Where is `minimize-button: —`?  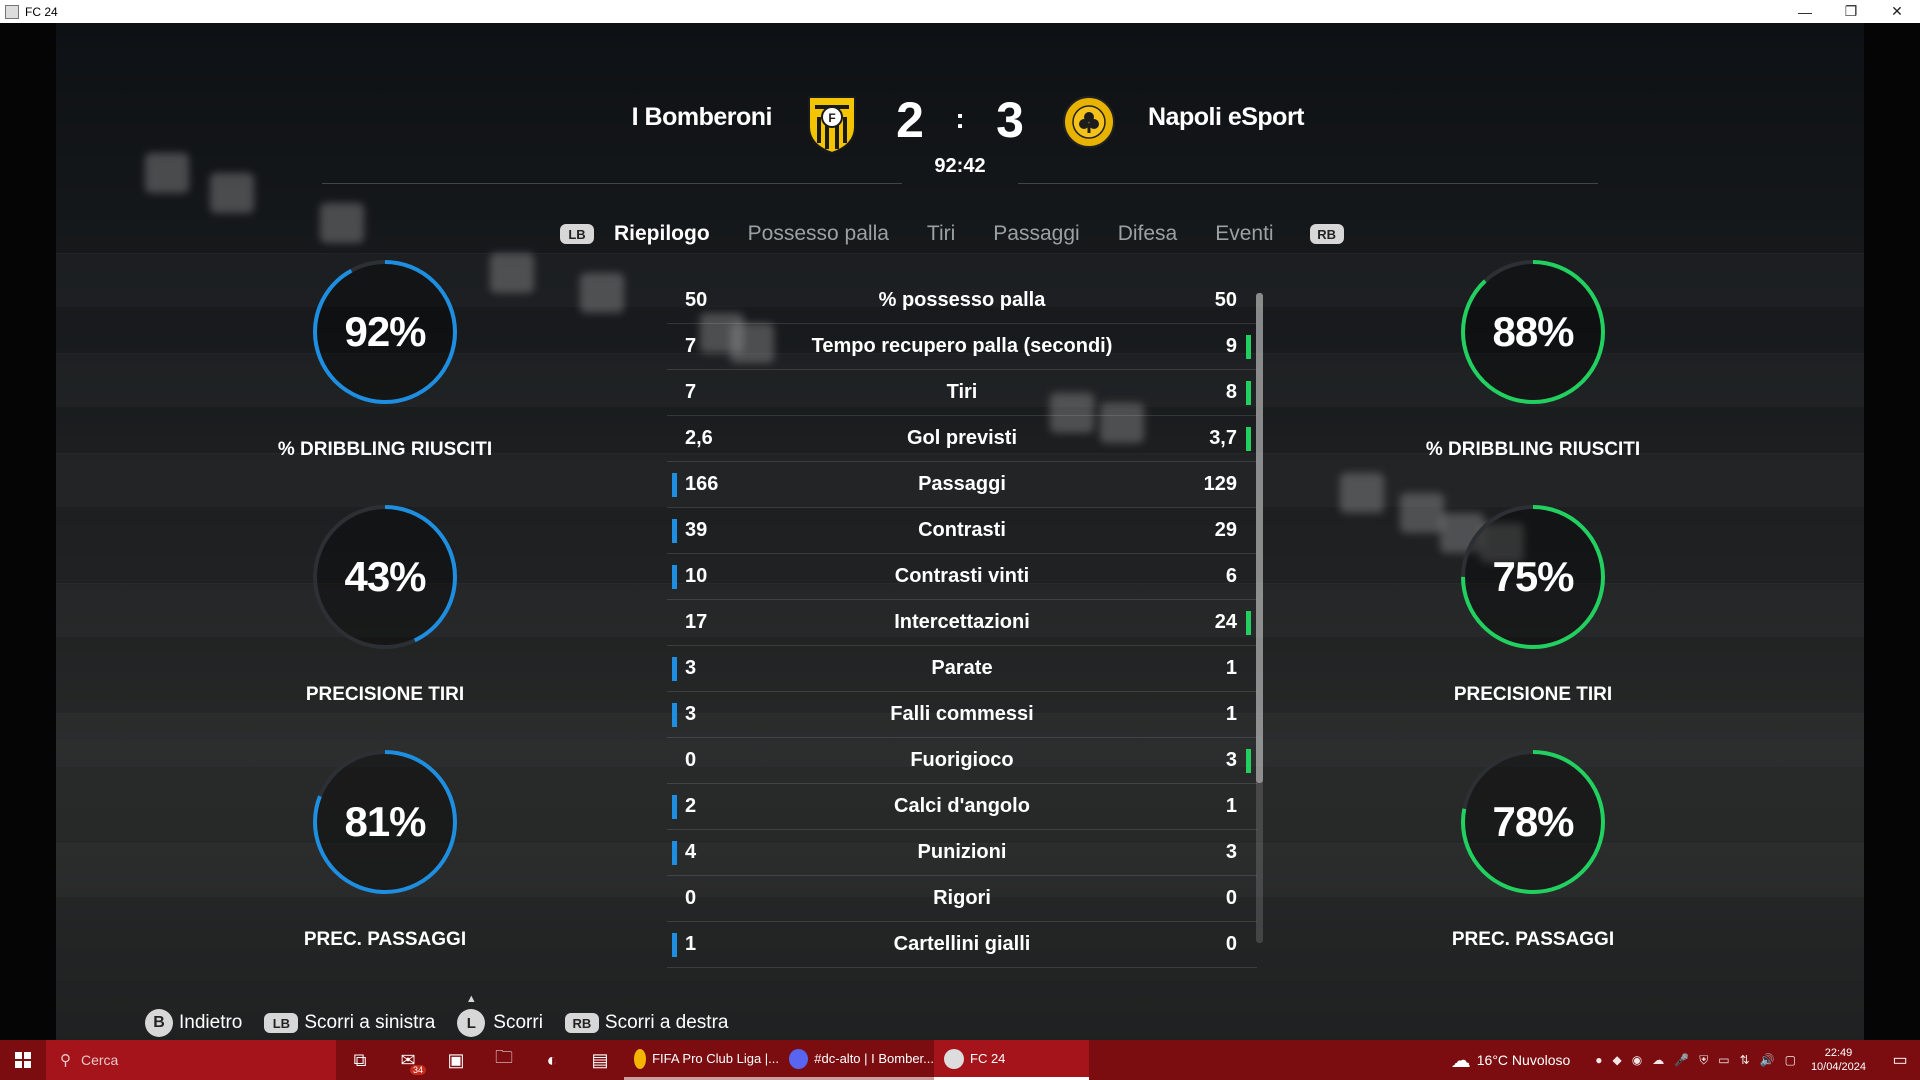
minimize-button: — is located at coordinates (1805, 11).